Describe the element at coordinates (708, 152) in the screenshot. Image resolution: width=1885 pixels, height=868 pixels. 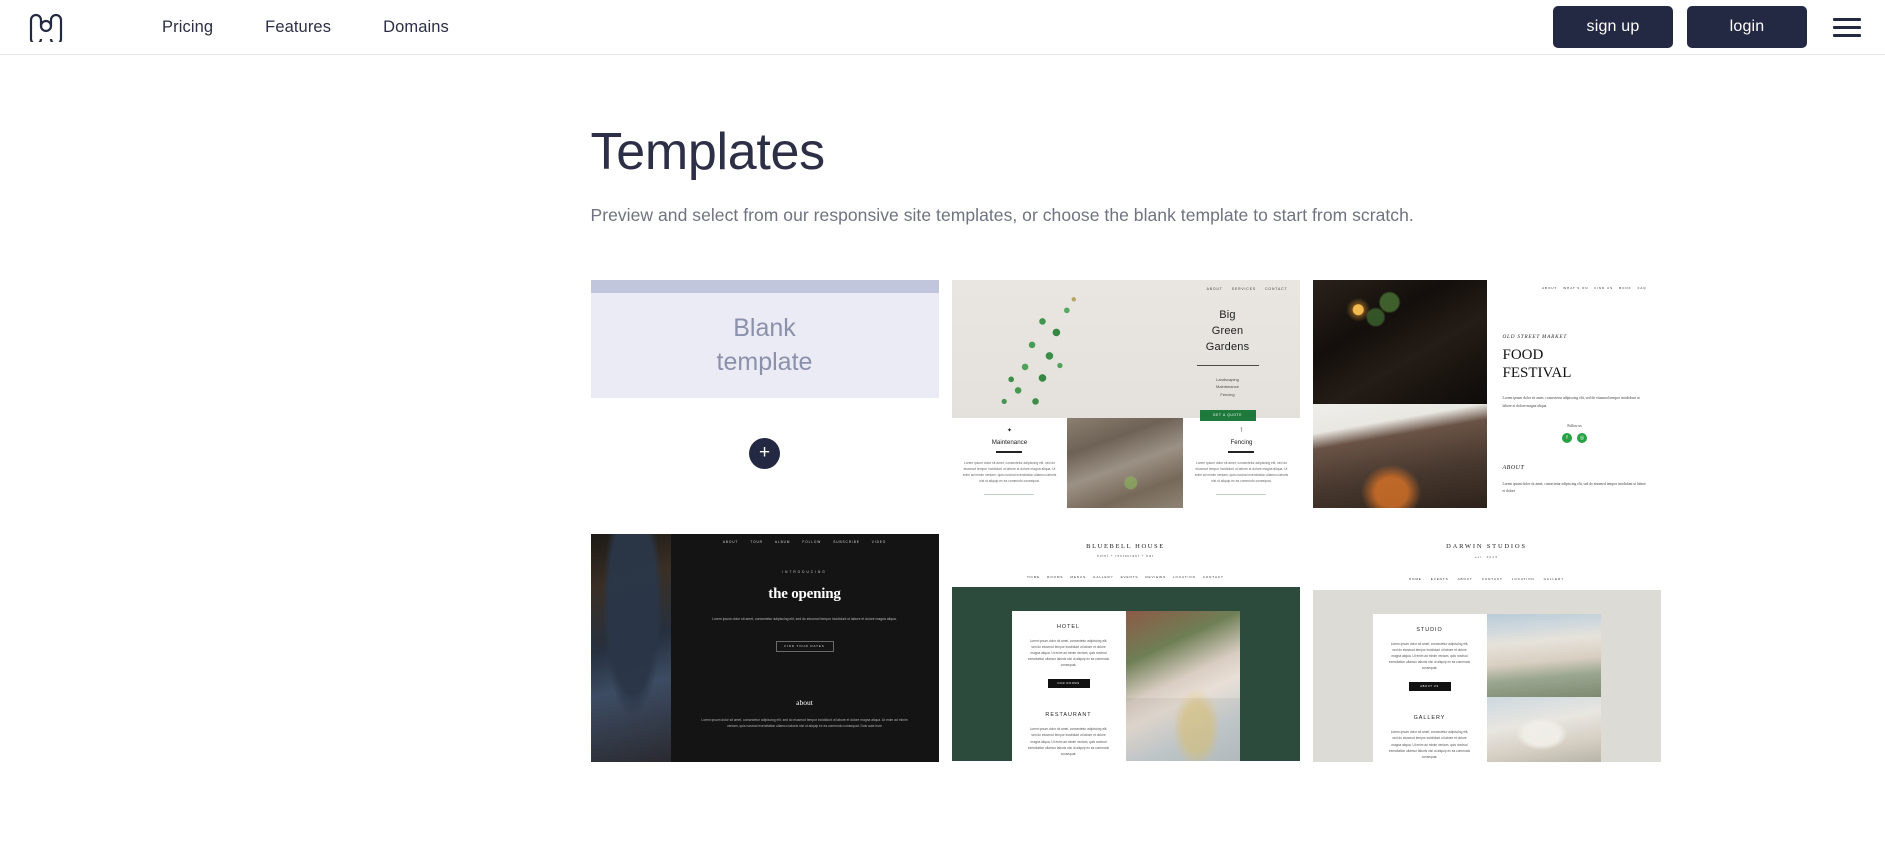
I see `page-title: Templates` at that location.